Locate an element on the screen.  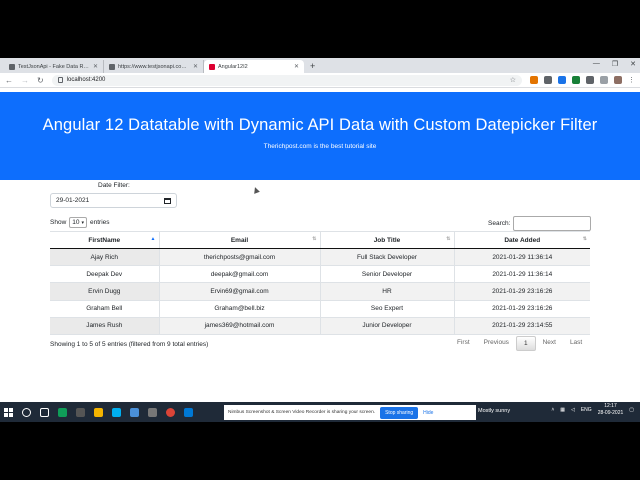
skype-icon is located at coordinates (116, 412).